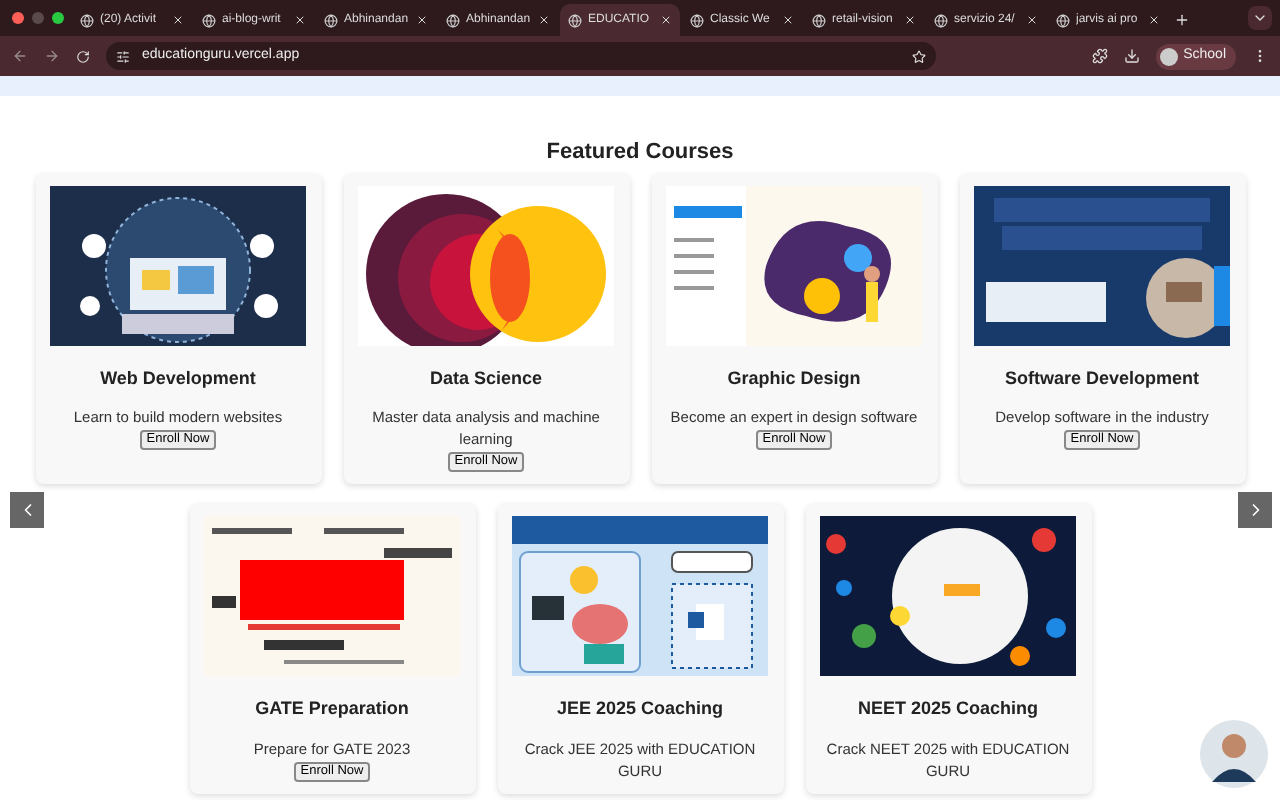 This screenshot has width=1280, height=800. What do you see at coordinates (58, 18) in the screenshot?
I see `maximize-window-icon` at bounding box center [58, 18].